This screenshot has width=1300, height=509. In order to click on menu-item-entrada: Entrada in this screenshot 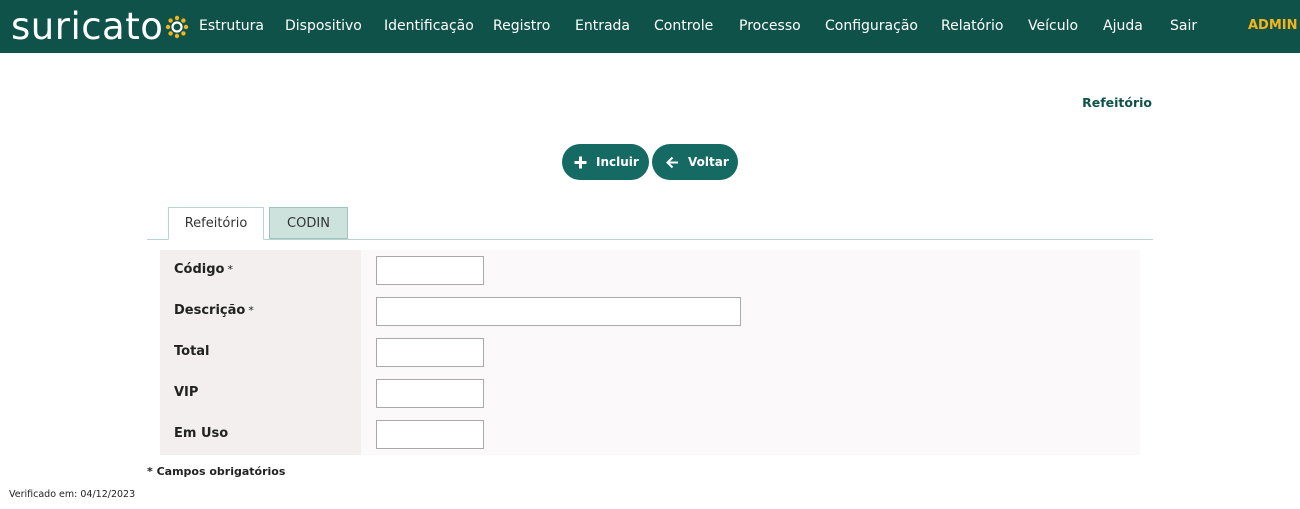, I will do `click(602, 26)`.